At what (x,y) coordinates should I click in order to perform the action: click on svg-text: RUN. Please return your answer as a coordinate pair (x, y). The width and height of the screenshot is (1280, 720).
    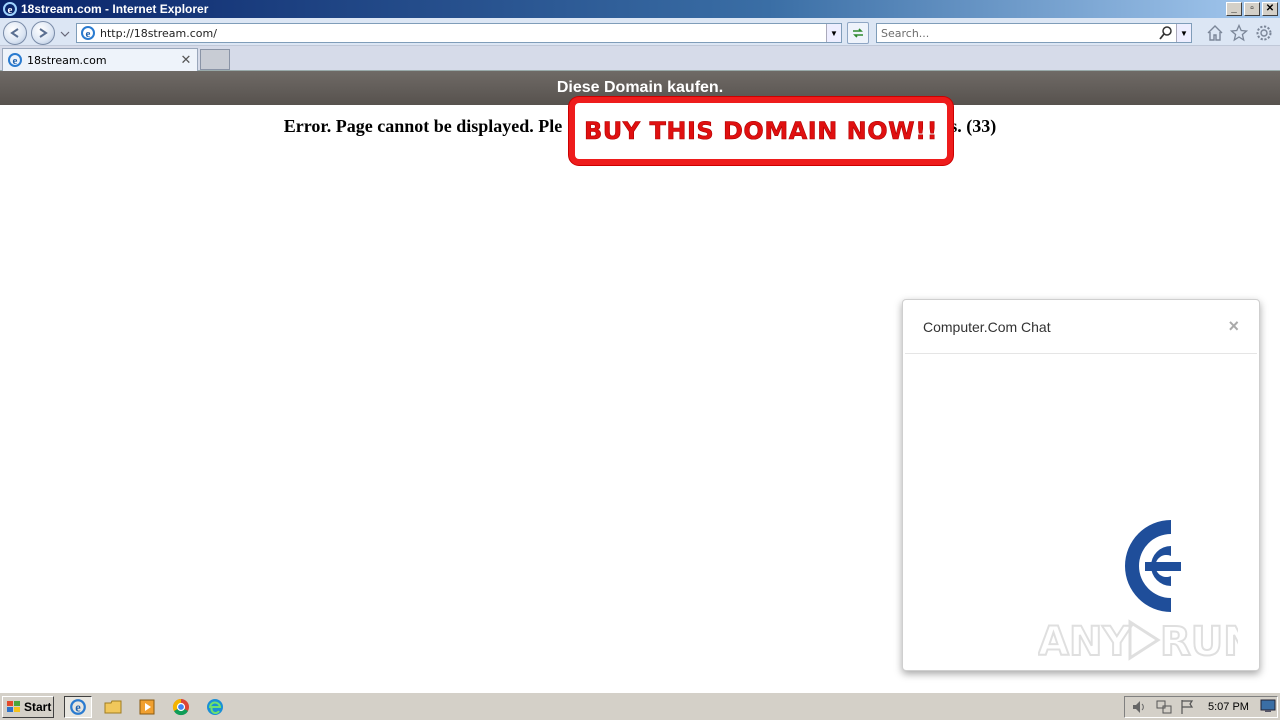
    Looking at the image, I should click on (1199, 642).